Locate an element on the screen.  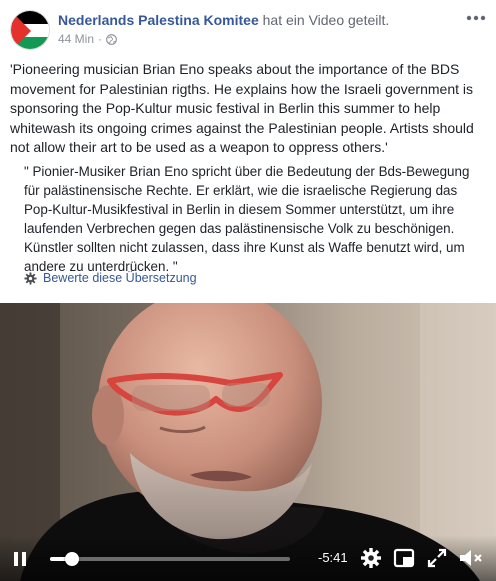
rate-translation-label: Bewerte diese Übersetzung is located at coordinates (120, 278).